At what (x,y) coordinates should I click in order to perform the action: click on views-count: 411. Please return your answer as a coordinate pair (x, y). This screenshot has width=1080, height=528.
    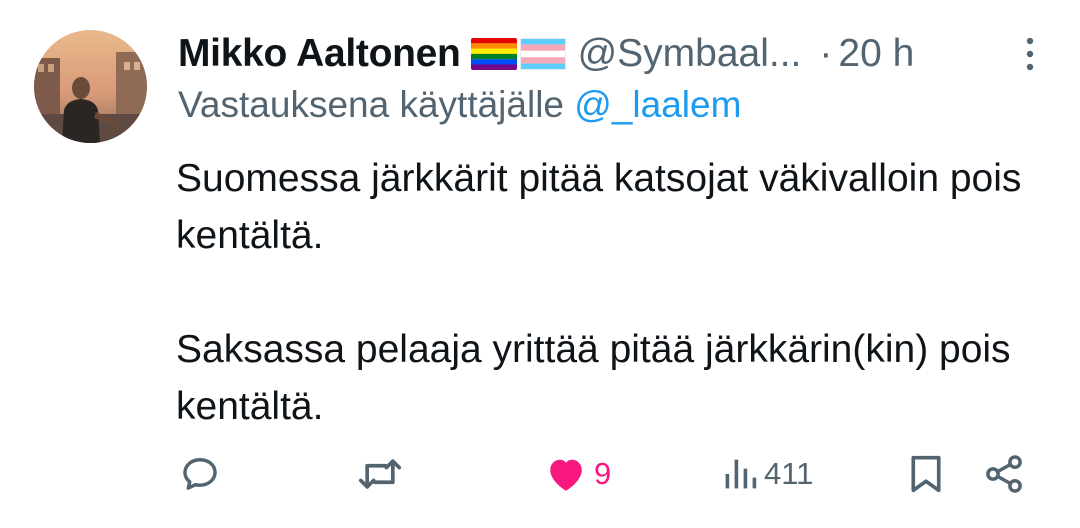
    Looking at the image, I should click on (789, 473).